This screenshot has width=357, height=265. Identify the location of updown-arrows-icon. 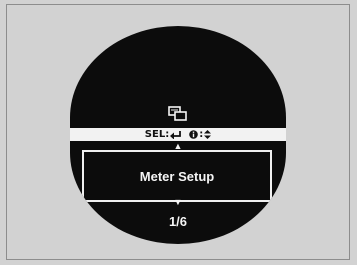
(208, 134).